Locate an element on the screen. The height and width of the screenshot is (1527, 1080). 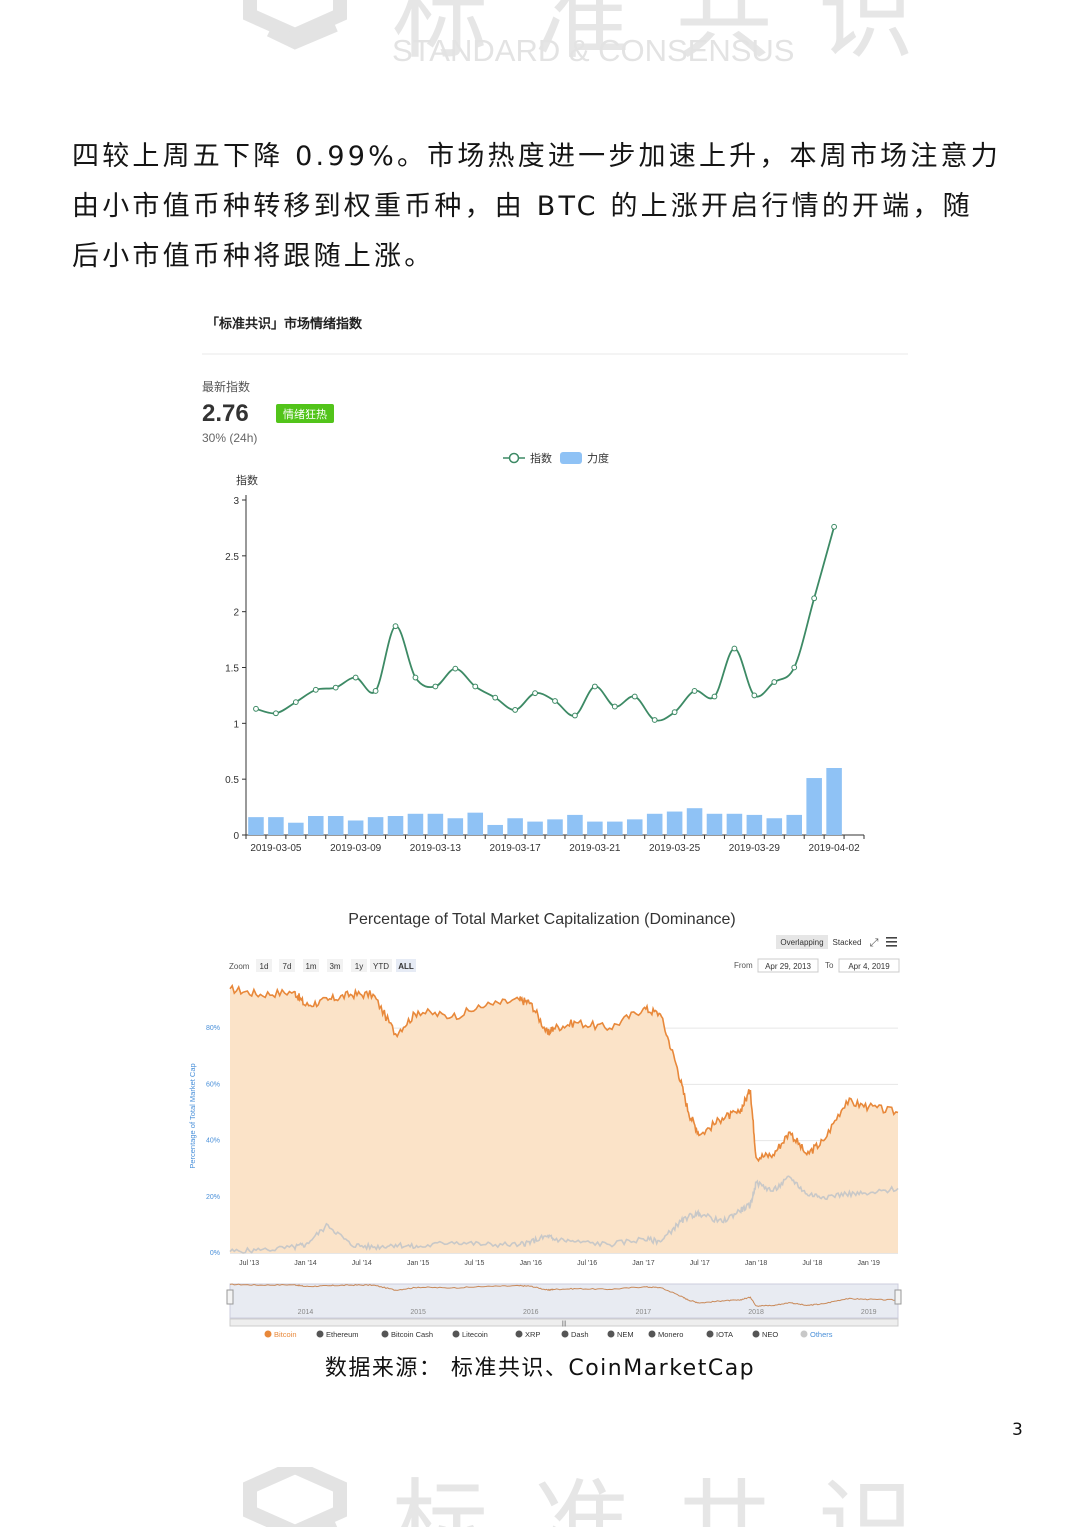
menu-icon is located at coordinates (891, 942).